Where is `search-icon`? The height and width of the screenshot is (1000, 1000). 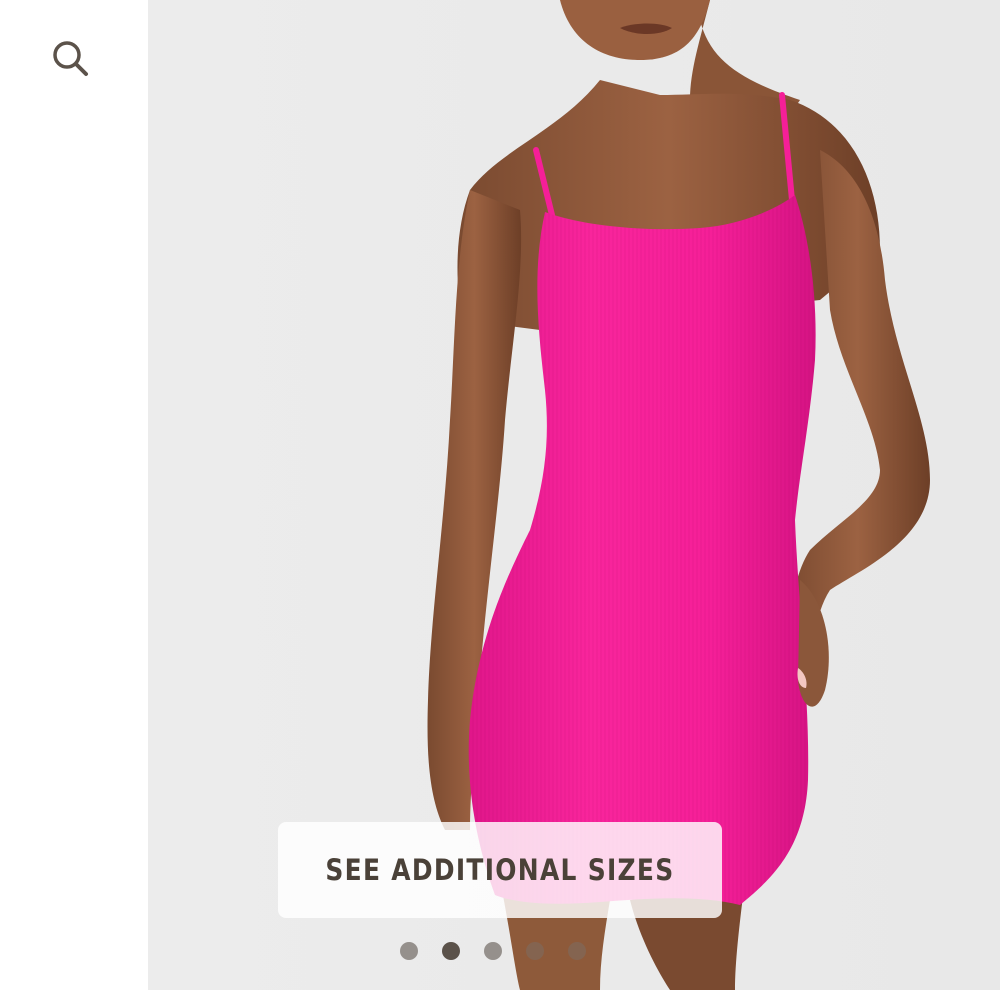 search-icon is located at coordinates (70, 58).